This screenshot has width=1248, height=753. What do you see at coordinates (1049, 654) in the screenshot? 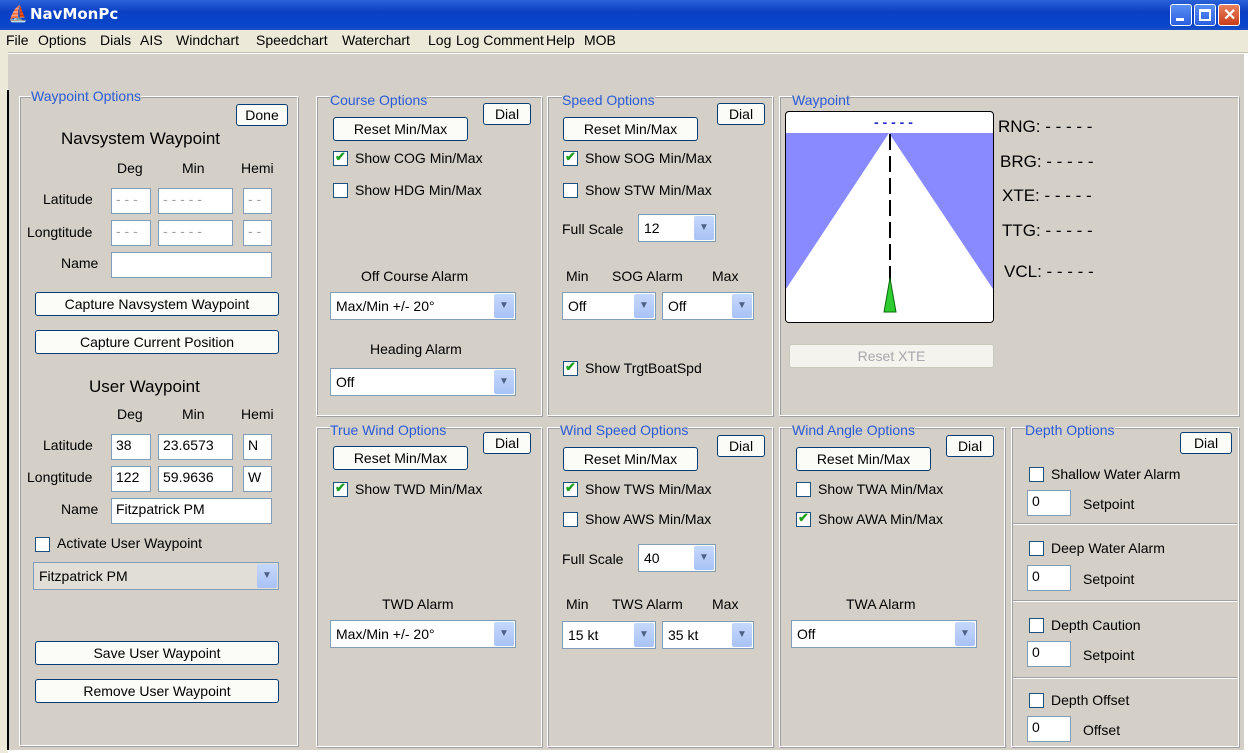
I see `caution-setpoint-field: 0` at bounding box center [1049, 654].